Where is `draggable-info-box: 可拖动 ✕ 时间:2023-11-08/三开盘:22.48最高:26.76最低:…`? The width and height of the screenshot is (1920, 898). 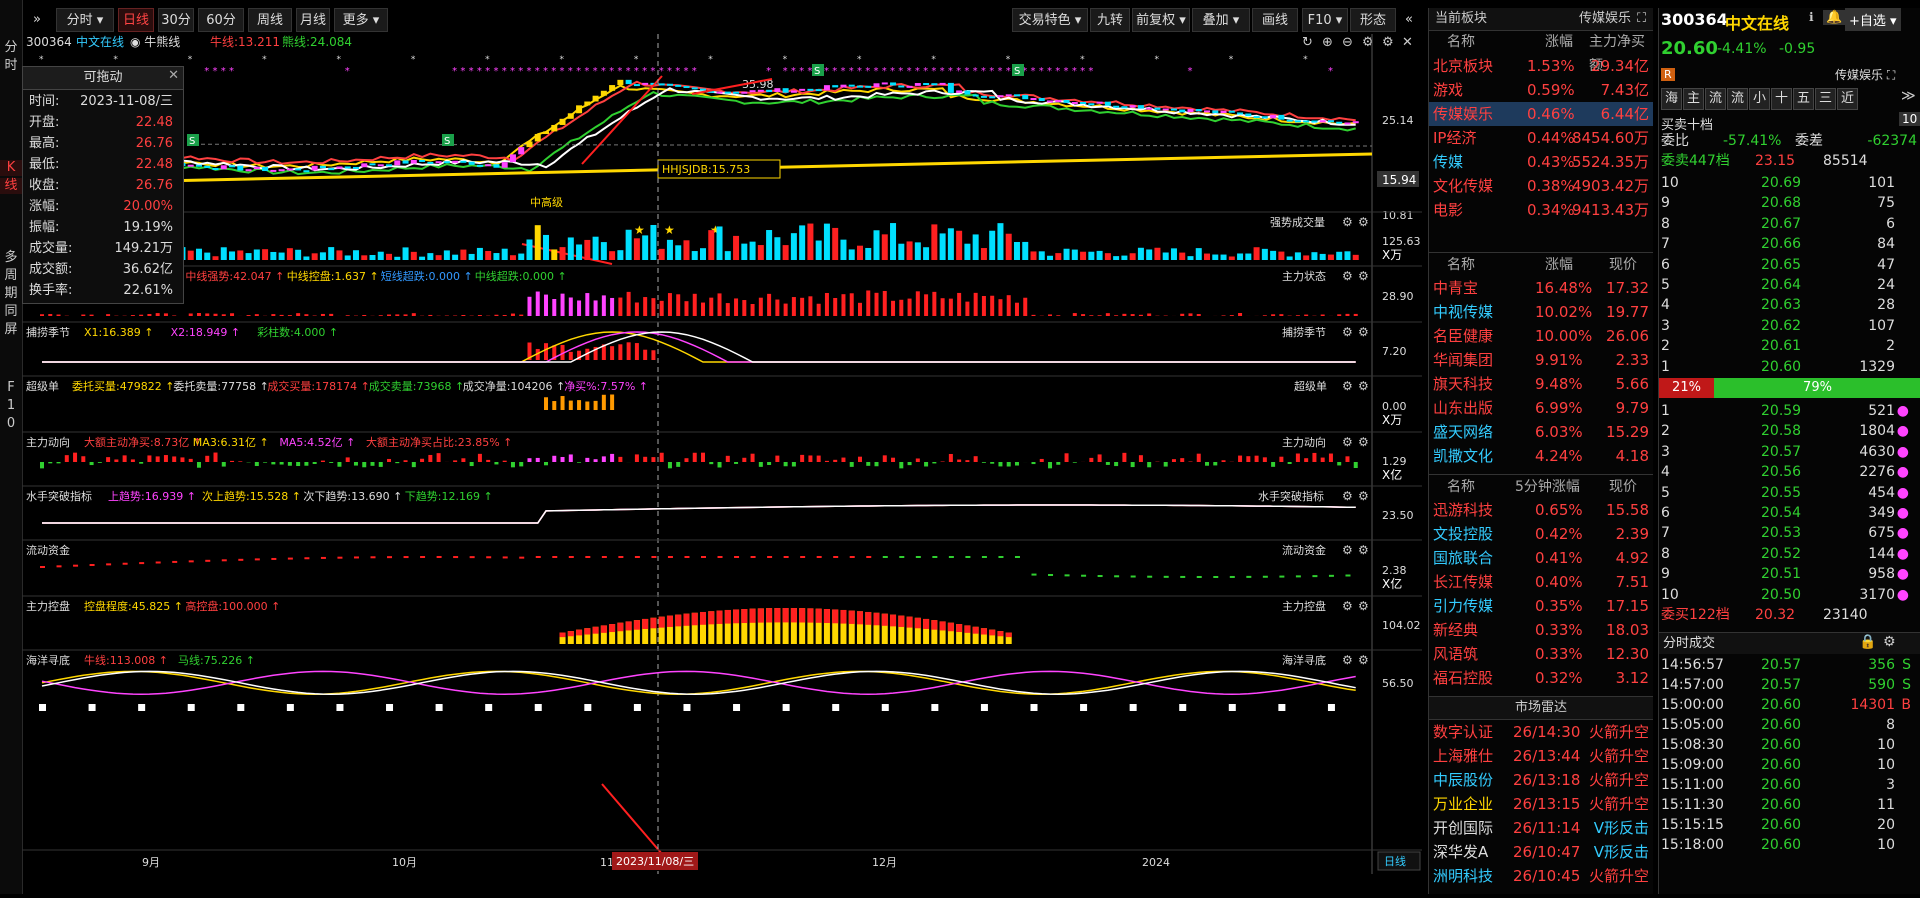 draggable-info-box: 可拖动 ✕ 时间:2023-11-08/三开盘:22.48最高:26.76最低:… is located at coordinates (103, 185).